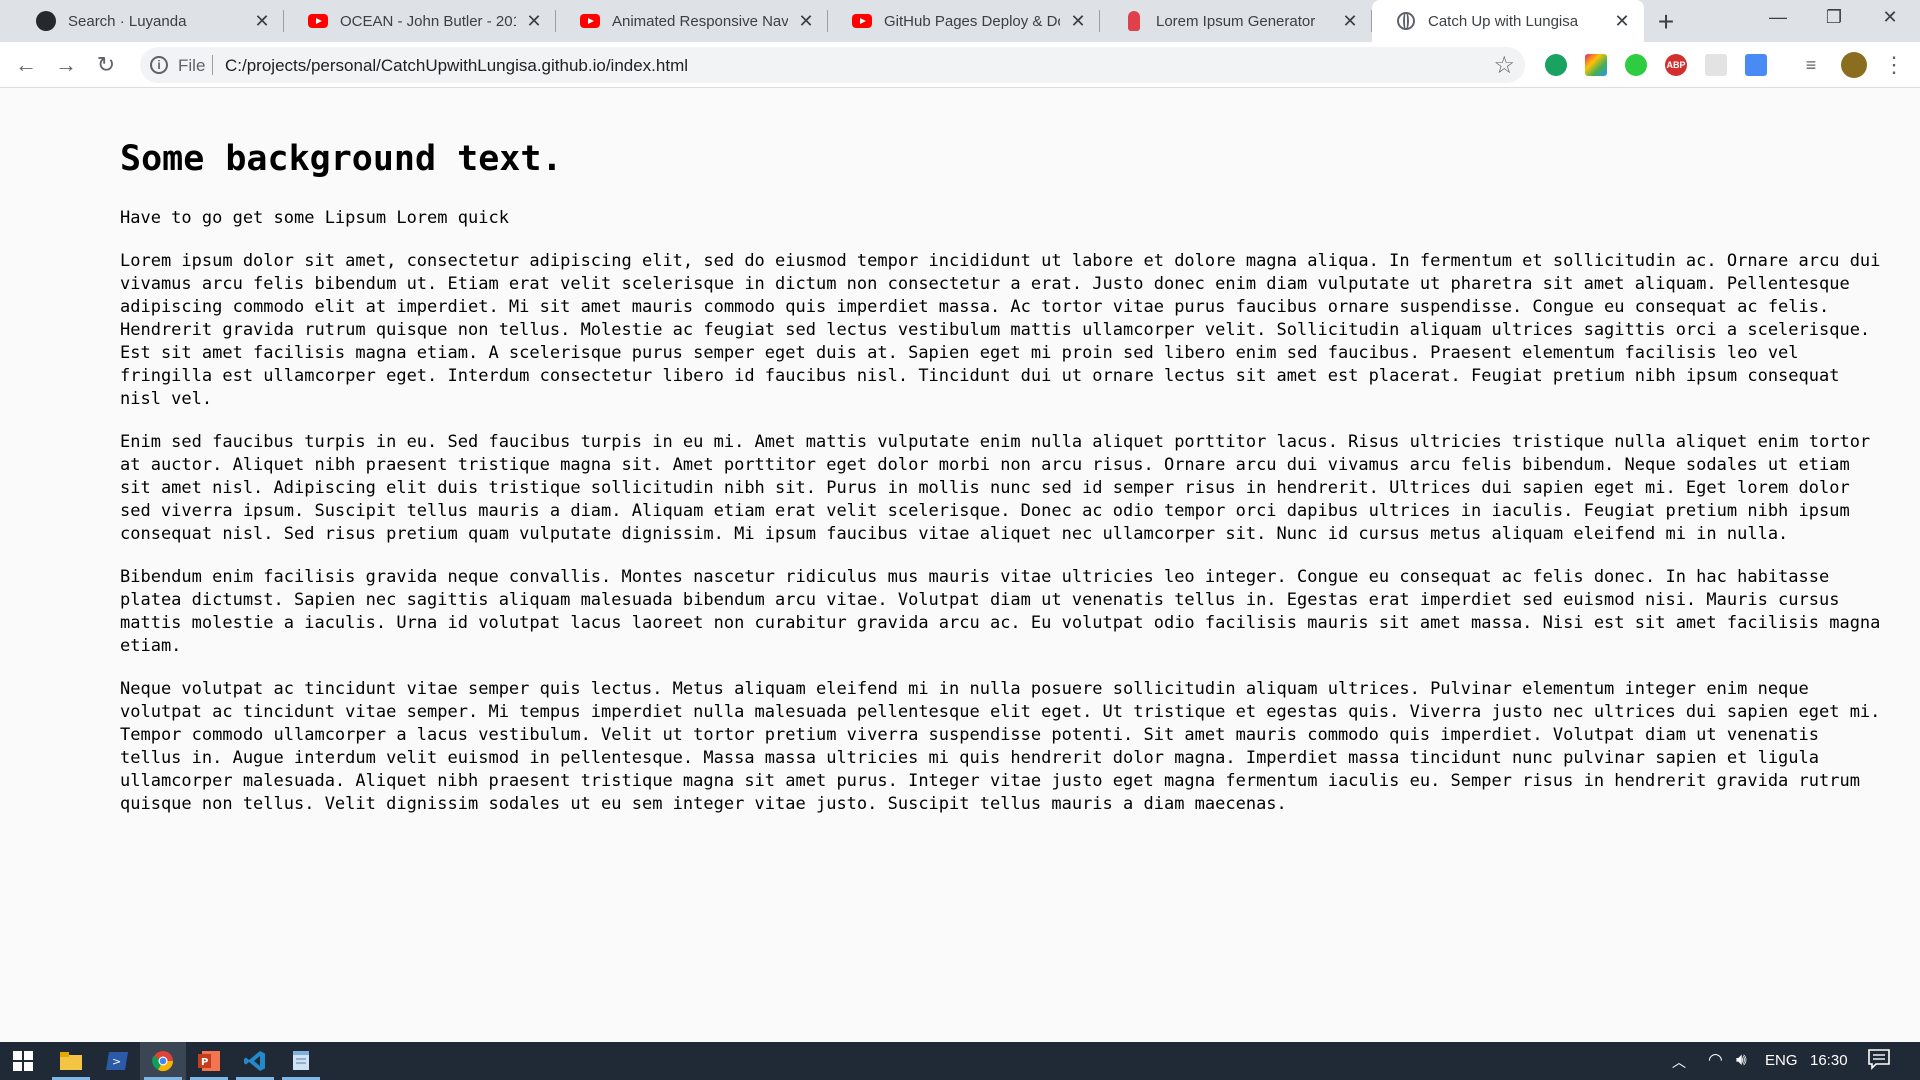 This screenshot has height=1080, width=1920. I want to click on tab-title: Animated Responsive Navba, so click(700, 21).